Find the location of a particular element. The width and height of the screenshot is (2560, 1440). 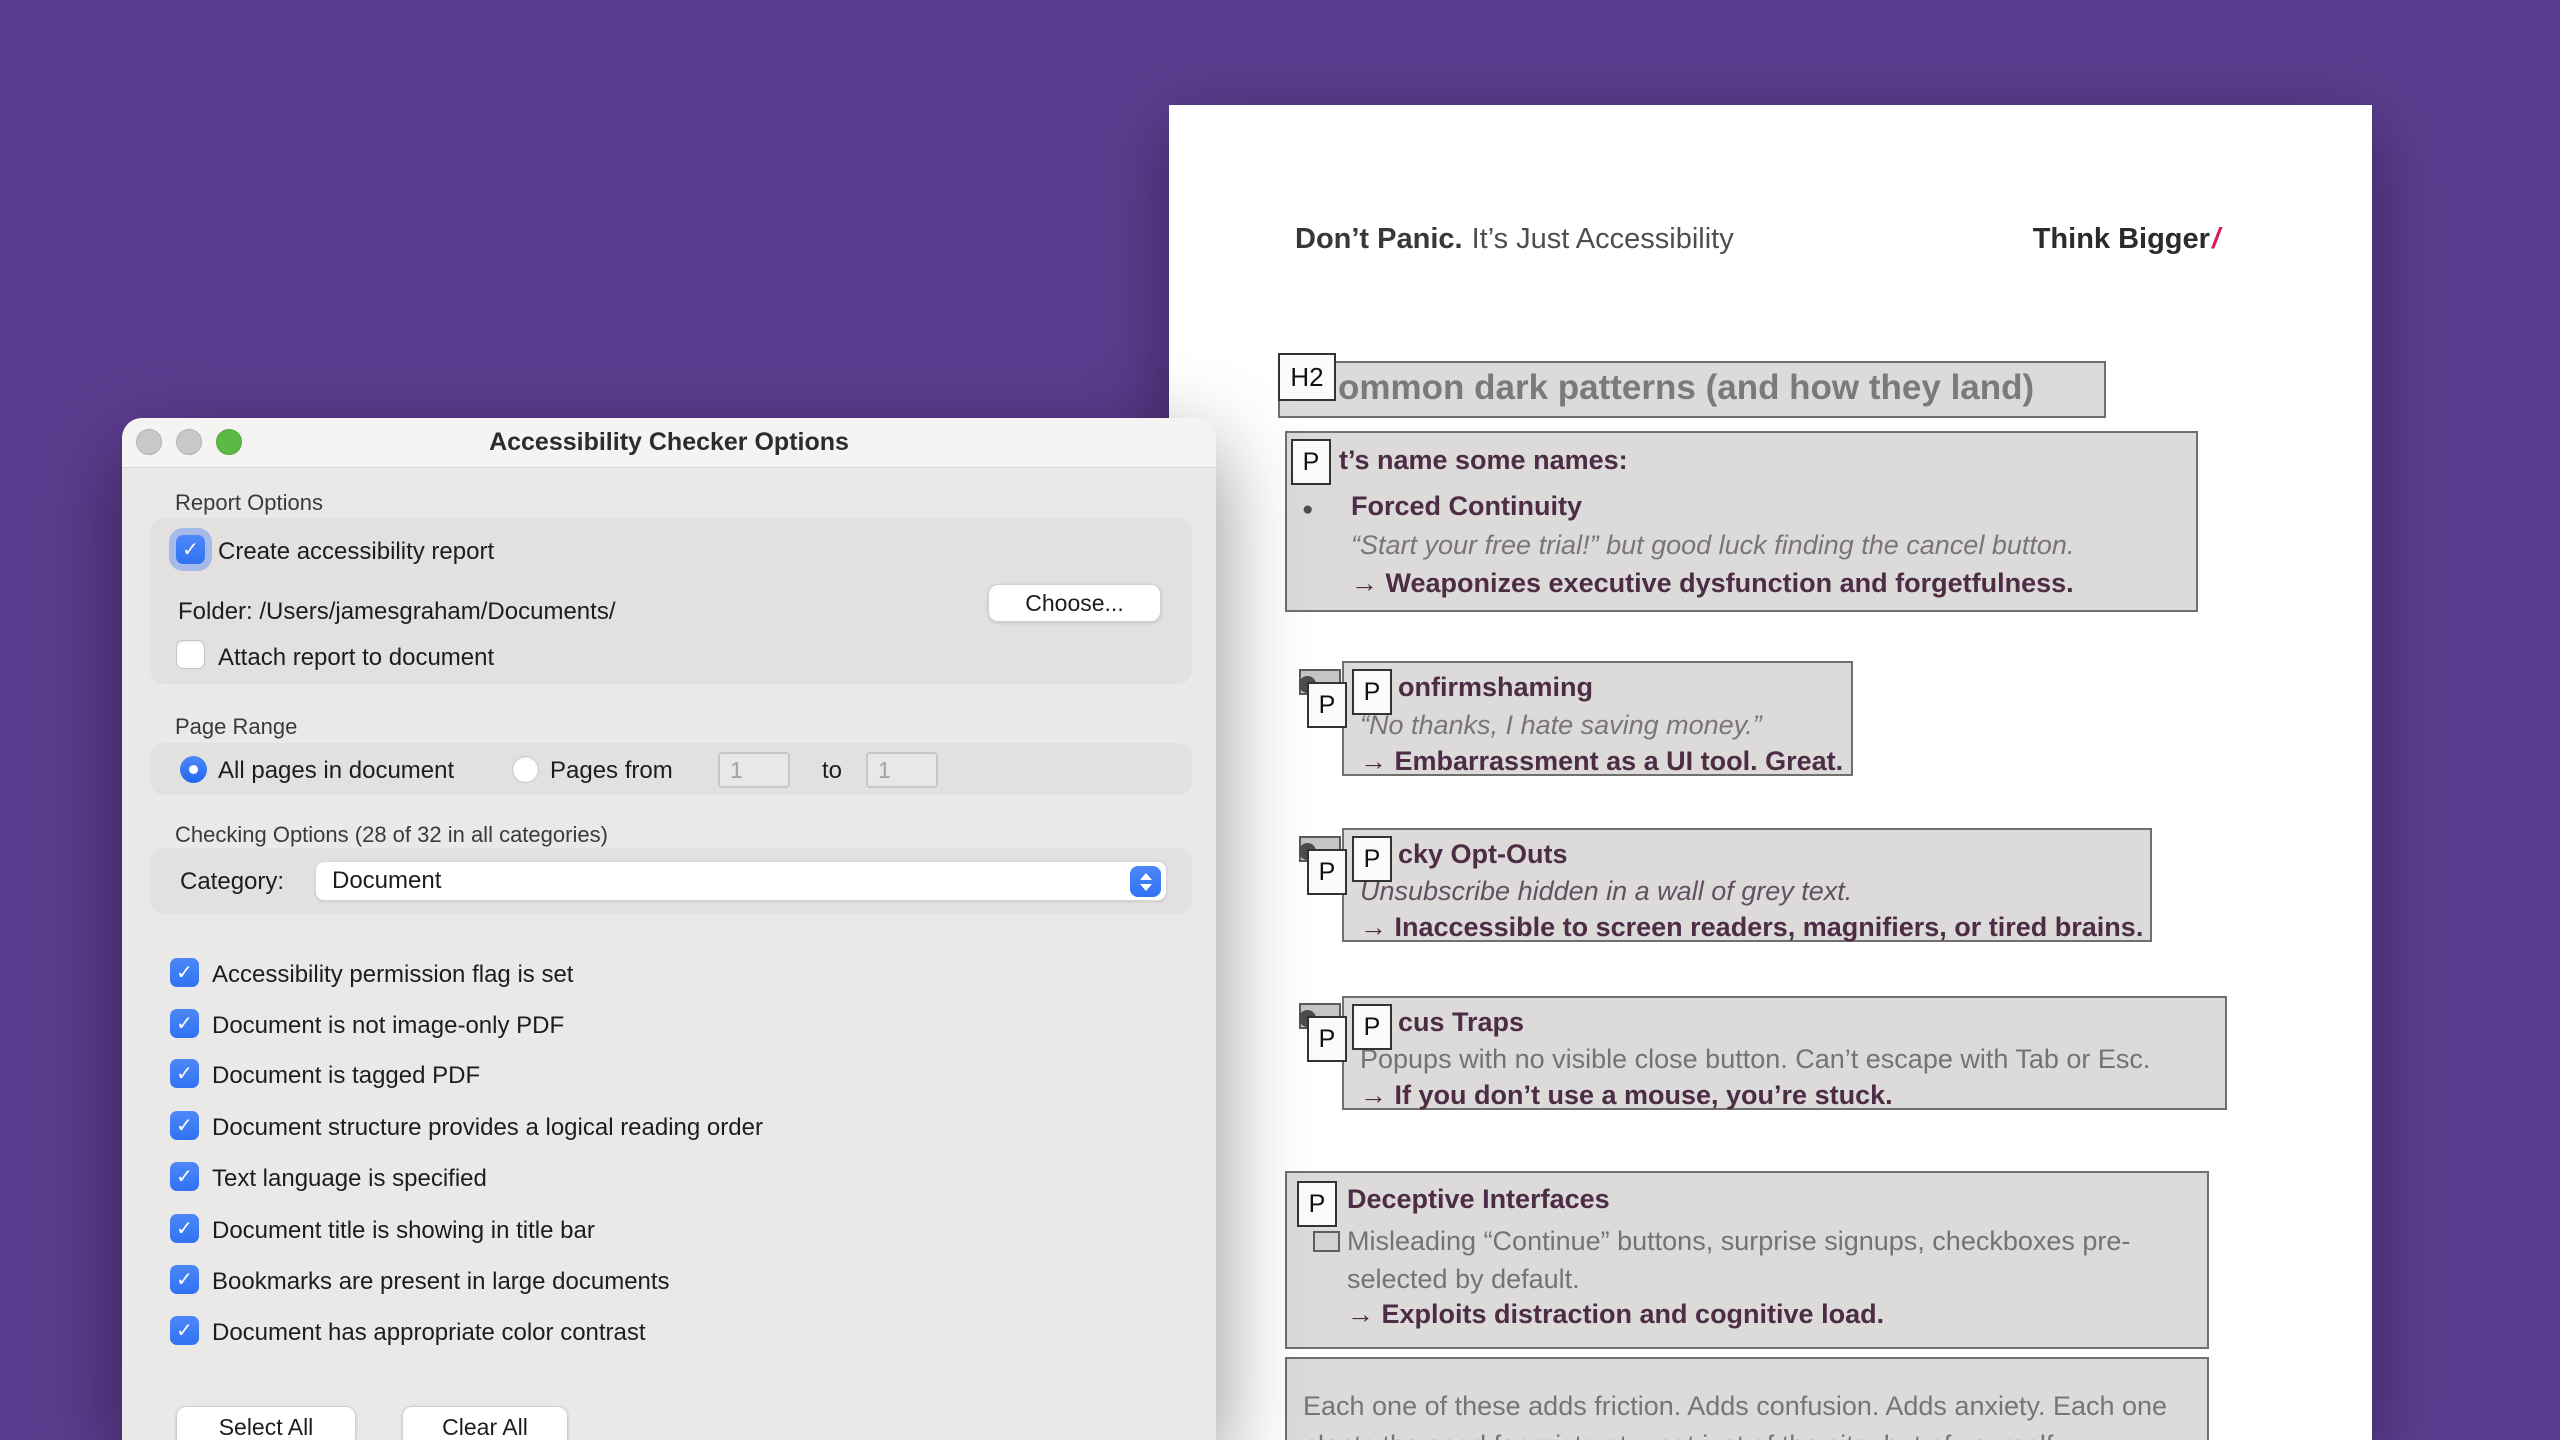

pattern-title: cus Traps is located at coordinates (1461, 1022).